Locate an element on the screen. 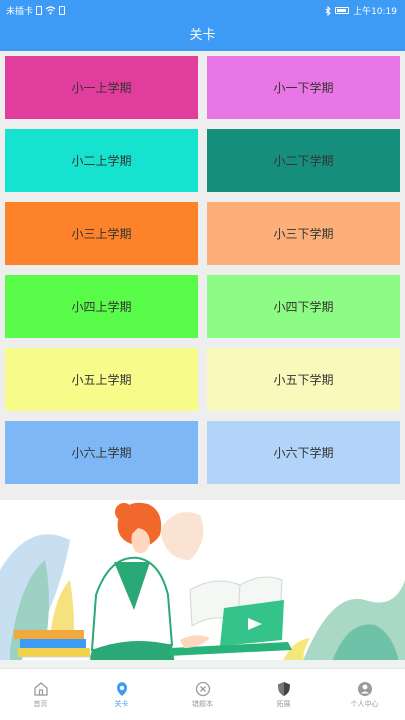 This screenshot has height=720, width=405. level-card: 小五上学期 is located at coordinates (101, 379).